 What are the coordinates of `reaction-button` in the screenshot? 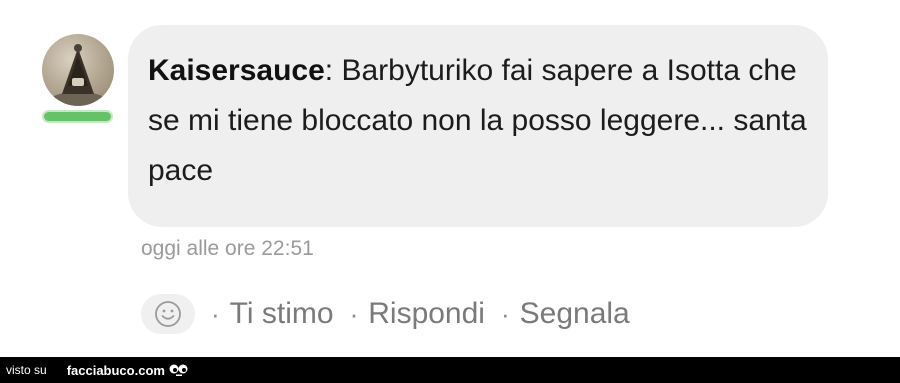 It's located at (168, 314).